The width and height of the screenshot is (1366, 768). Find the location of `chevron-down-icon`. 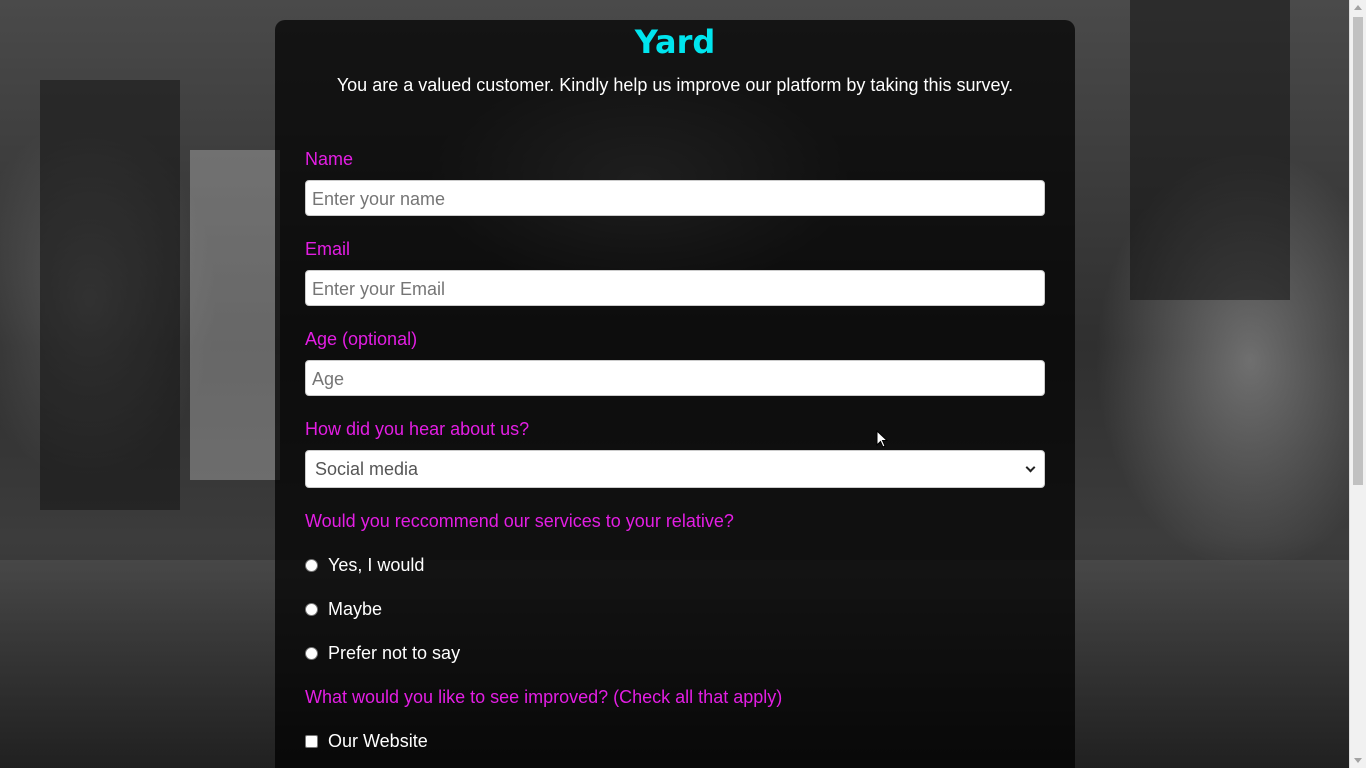

chevron-down-icon is located at coordinates (1030, 467).